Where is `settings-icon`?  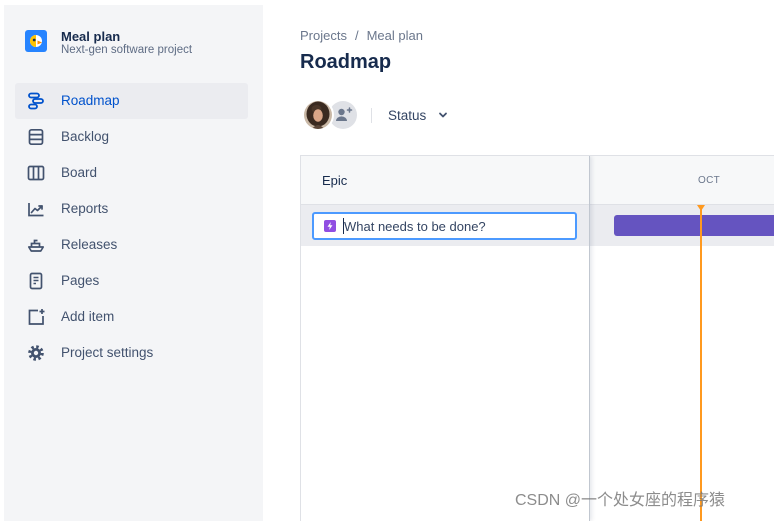
settings-icon is located at coordinates (36, 353).